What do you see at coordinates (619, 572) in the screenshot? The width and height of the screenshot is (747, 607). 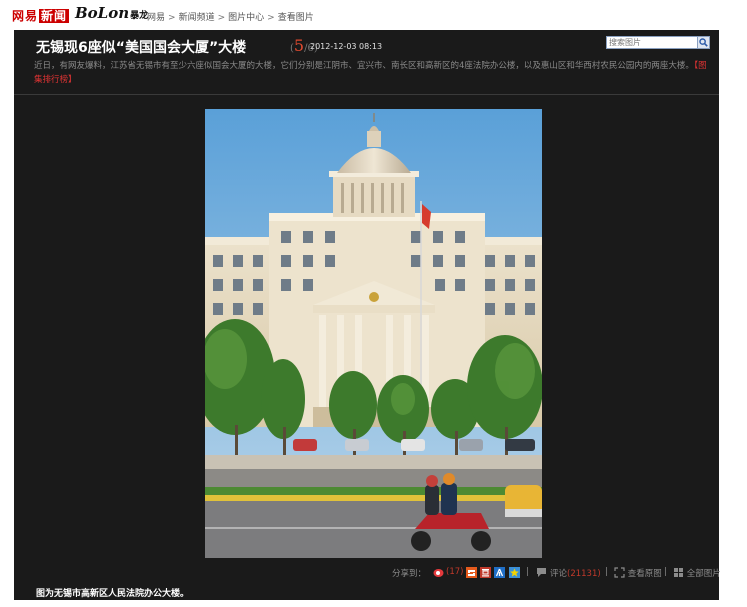 I see `expand-icon` at bounding box center [619, 572].